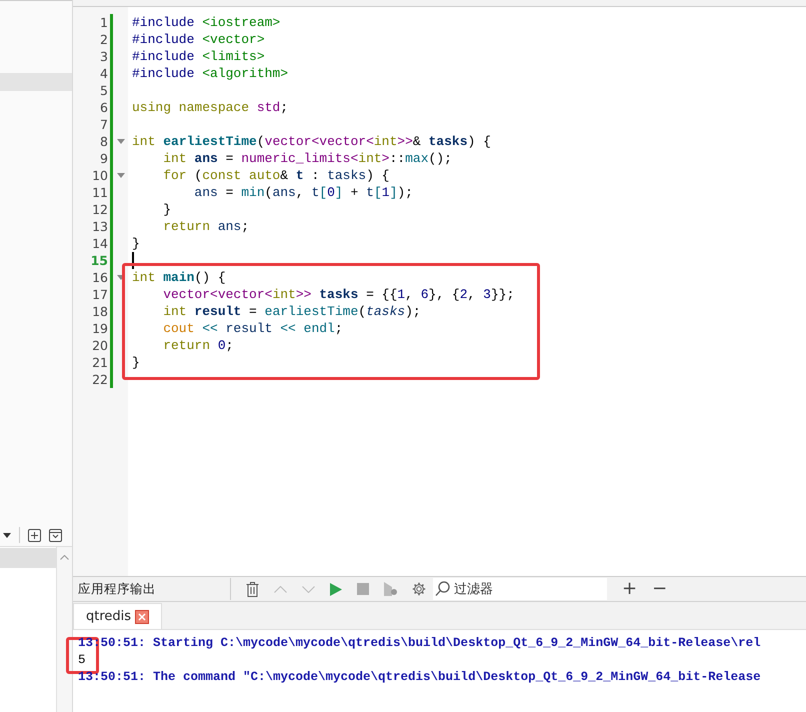  What do you see at coordinates (420, 677) in the screenshot?
I see `output-line: 13:50:51: The command "C:\mycode\mycode\qtredis\build\Desktop_Qt_6_9_2_MinGW_64_bit-Release` at bounding box center [420, 677].